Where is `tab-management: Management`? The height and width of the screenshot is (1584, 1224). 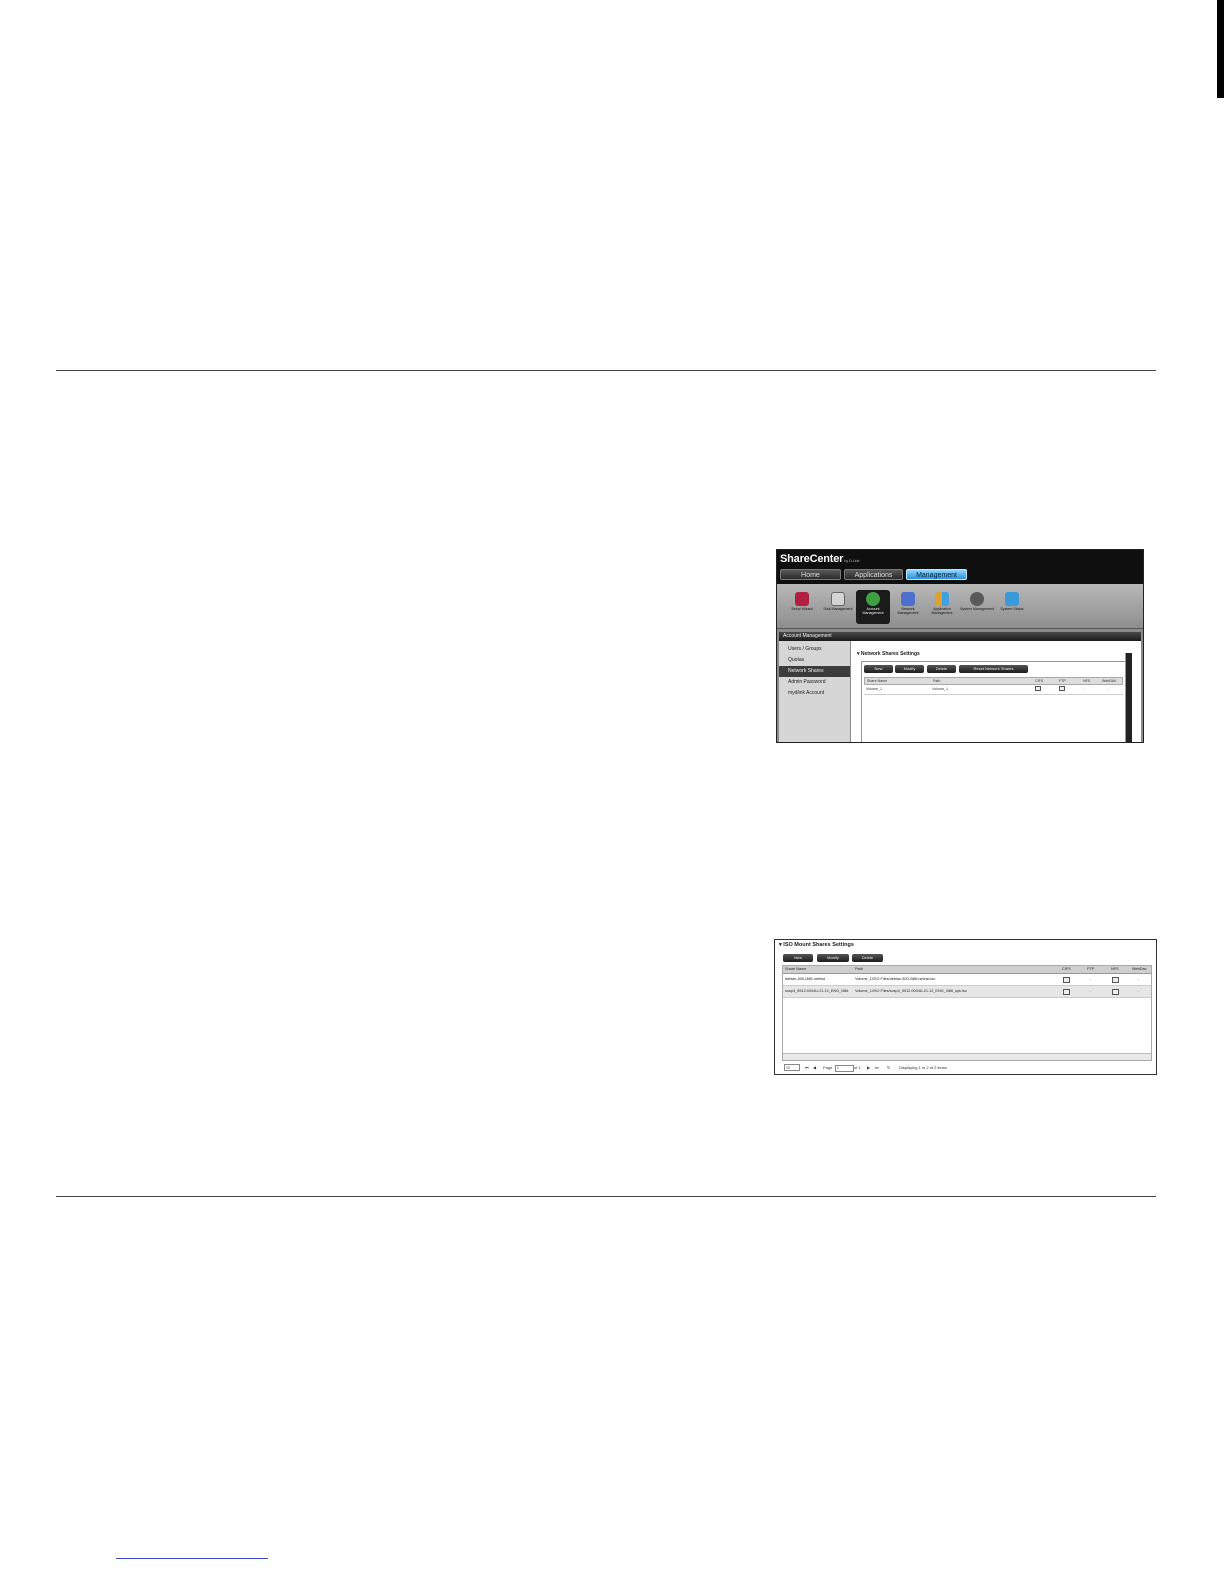
tab-management: Management is located at coordinates (936, 574).